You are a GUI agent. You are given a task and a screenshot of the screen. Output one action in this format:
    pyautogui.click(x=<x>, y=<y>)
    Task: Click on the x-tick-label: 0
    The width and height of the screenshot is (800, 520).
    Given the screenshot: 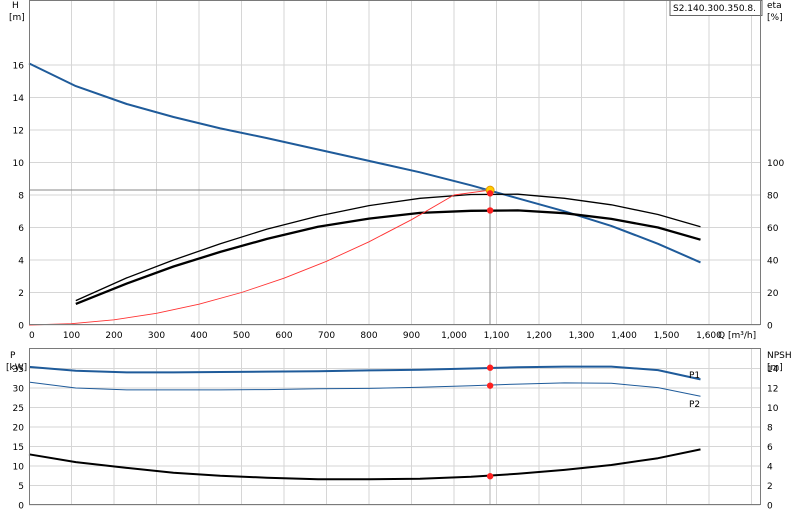 What is the action you would take?
    pyautogui.click(x=32, y=336)
    